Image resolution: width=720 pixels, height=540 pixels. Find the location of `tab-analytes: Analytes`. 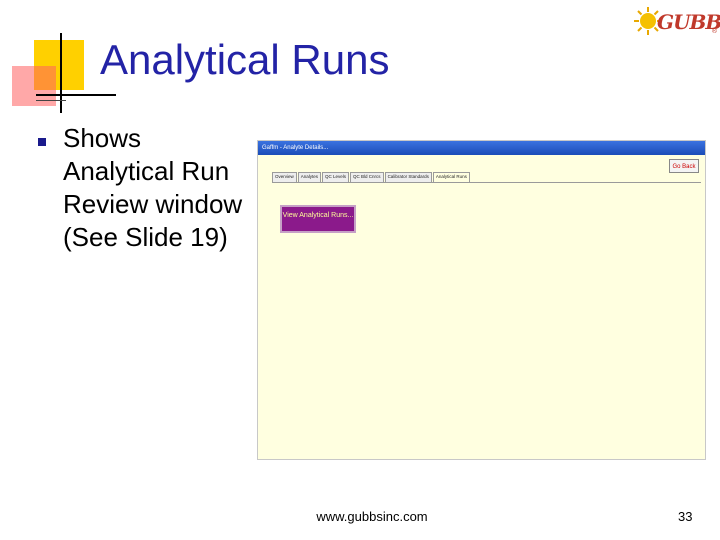

tab-analytes: Analytes is located at coordinates (309, 177).